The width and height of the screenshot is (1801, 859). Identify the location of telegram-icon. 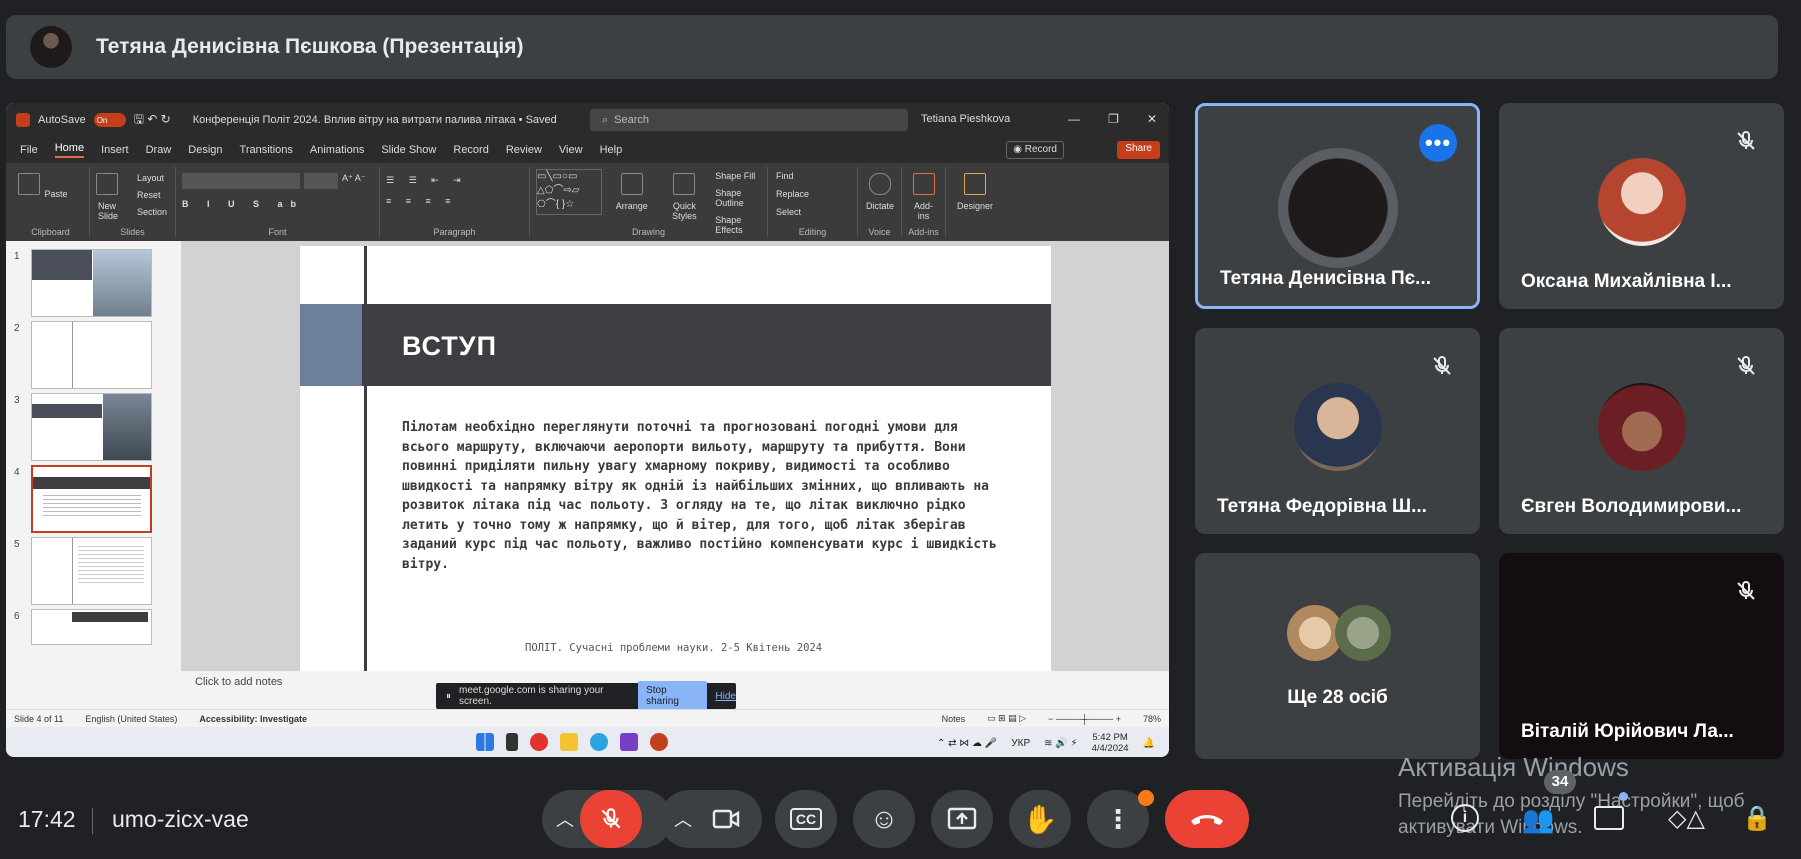
(599, 742).